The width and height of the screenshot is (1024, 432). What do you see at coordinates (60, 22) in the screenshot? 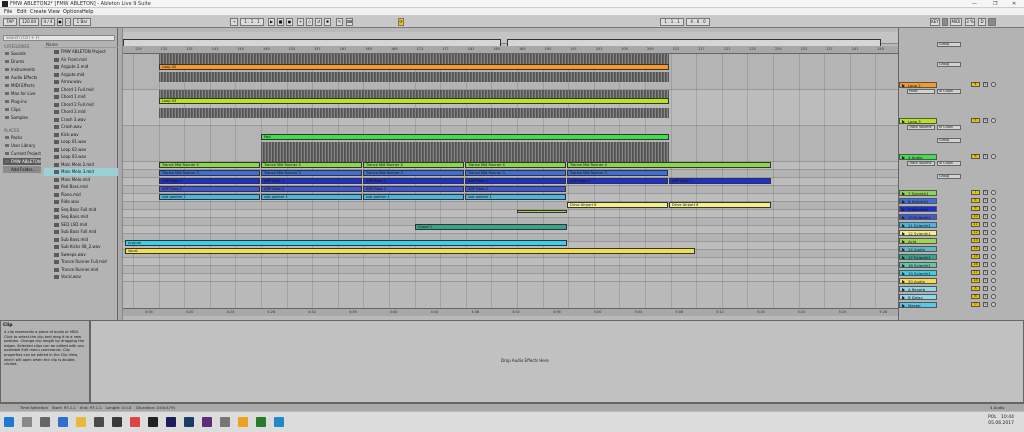
I see `metronome-icon: ●` at bounding box center [60, 22].